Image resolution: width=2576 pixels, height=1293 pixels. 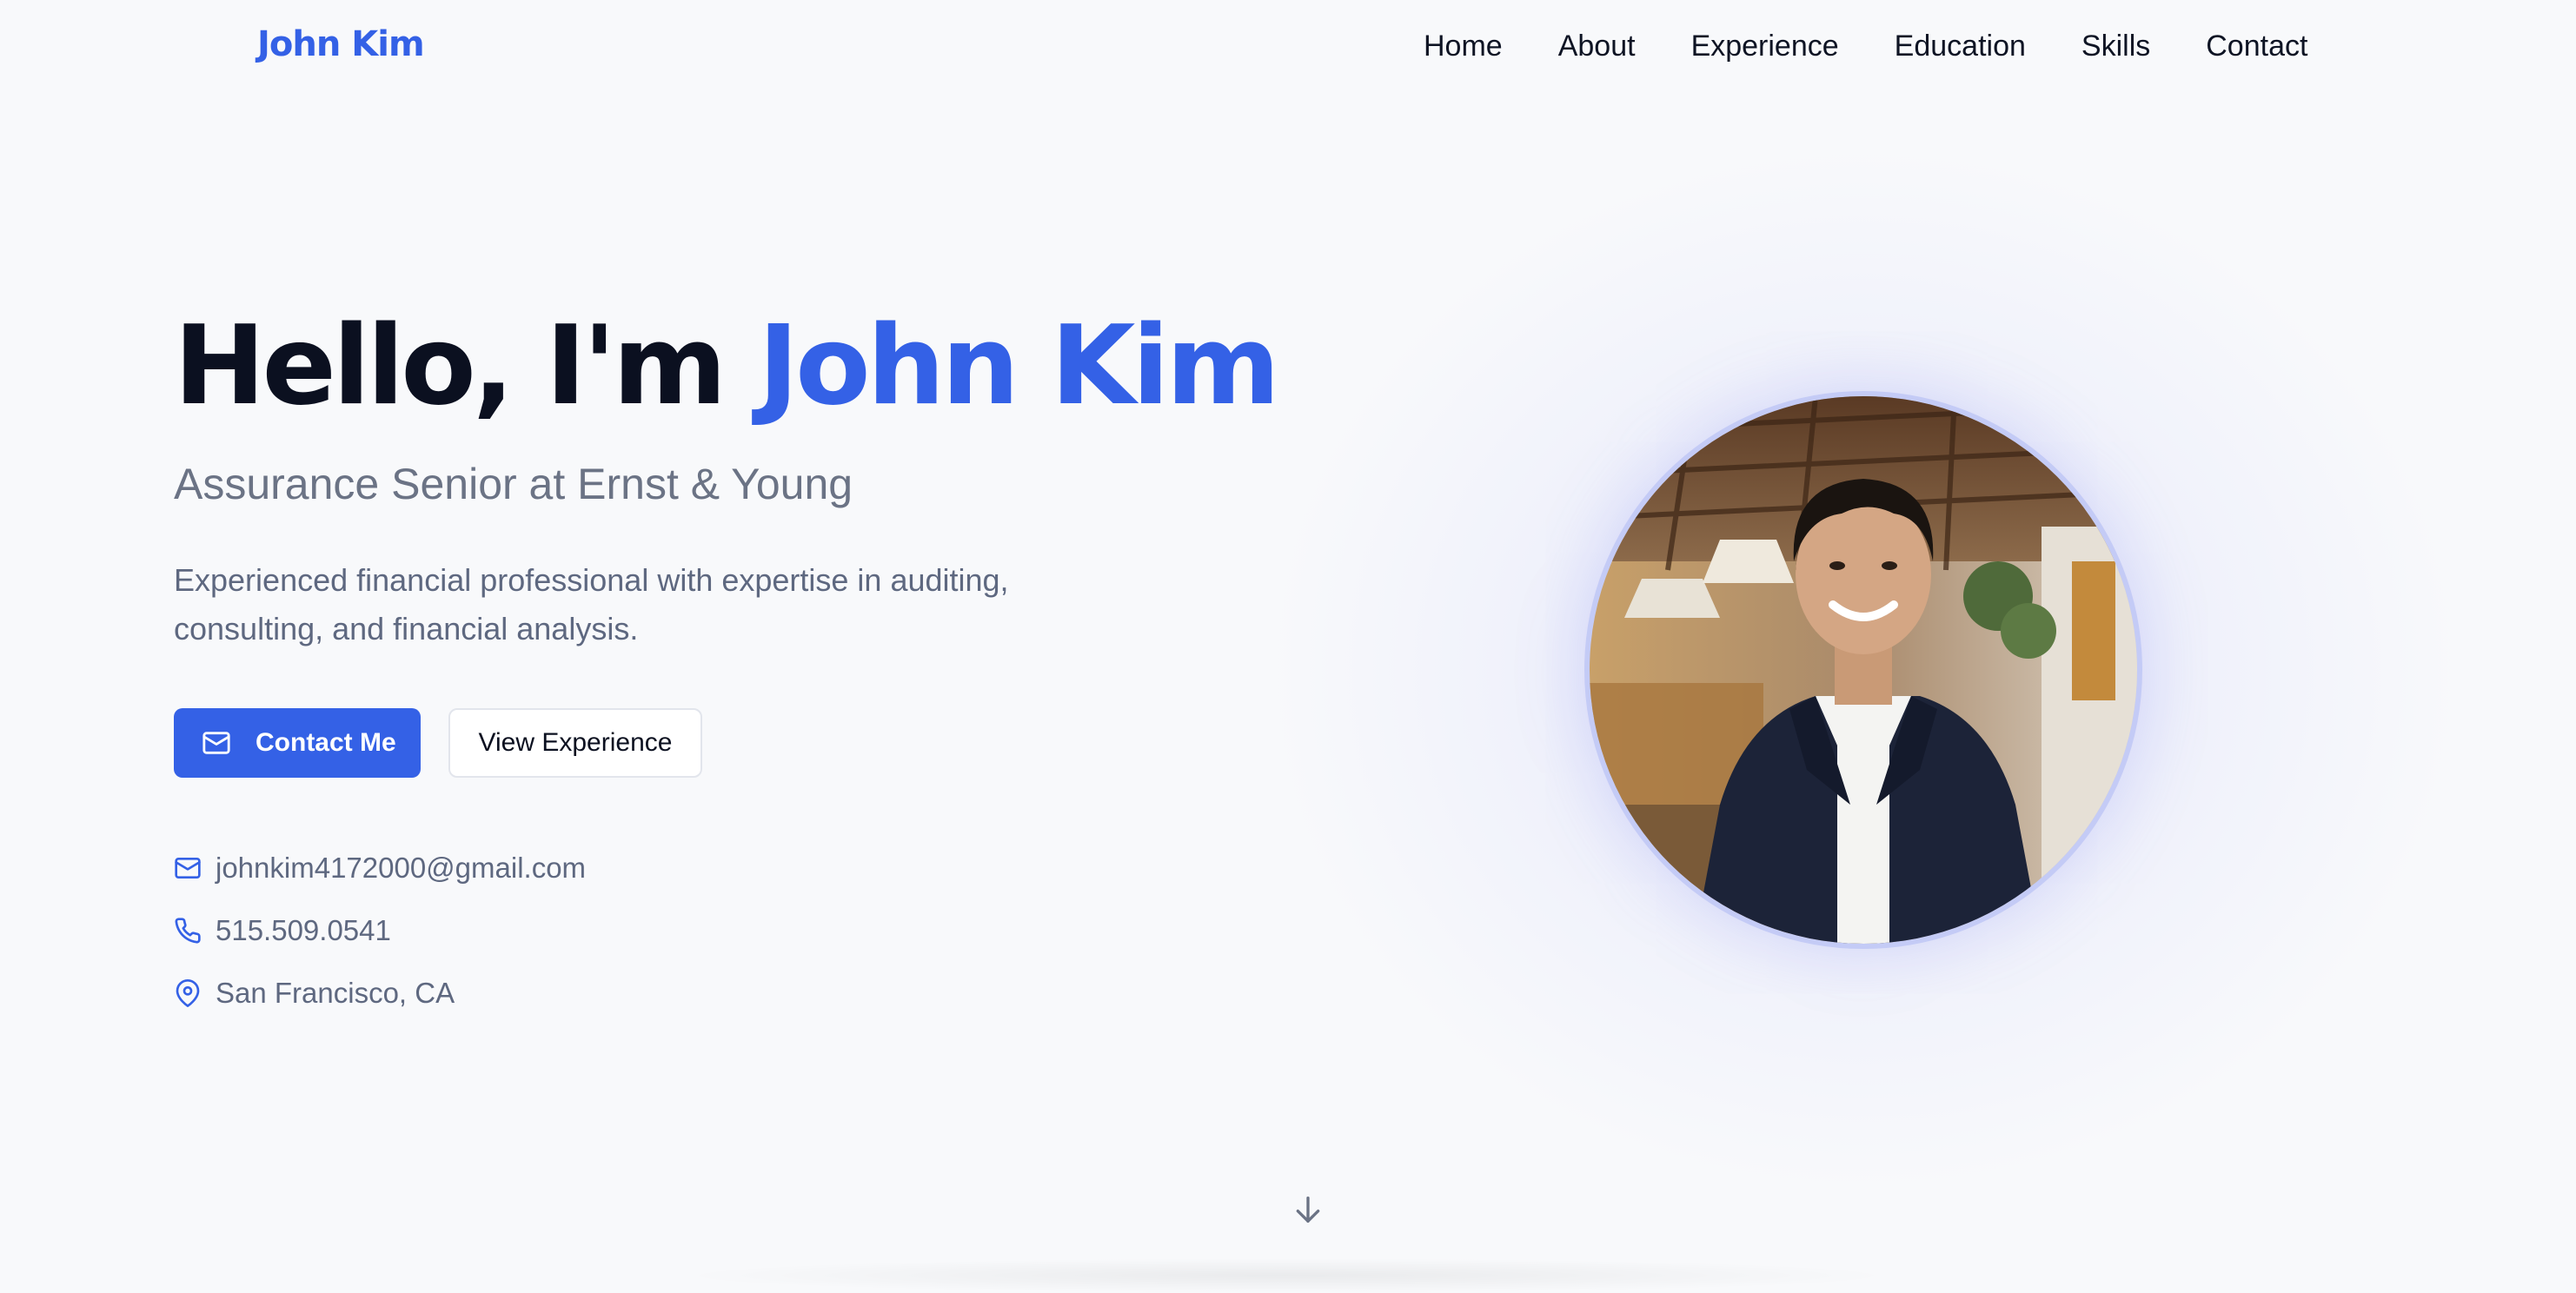 What do you see at coordinates (341, 44) in the screenshot?
I see `brand-logo: John Kim` at bounding box center [341, 44].